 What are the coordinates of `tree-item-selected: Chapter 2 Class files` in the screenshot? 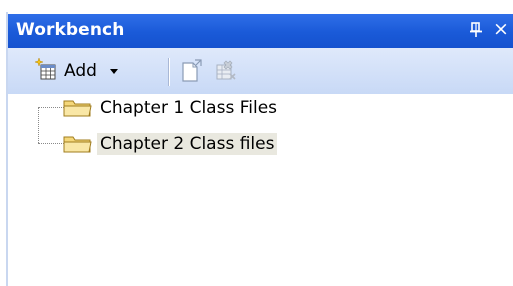 It's located at (170, 144).